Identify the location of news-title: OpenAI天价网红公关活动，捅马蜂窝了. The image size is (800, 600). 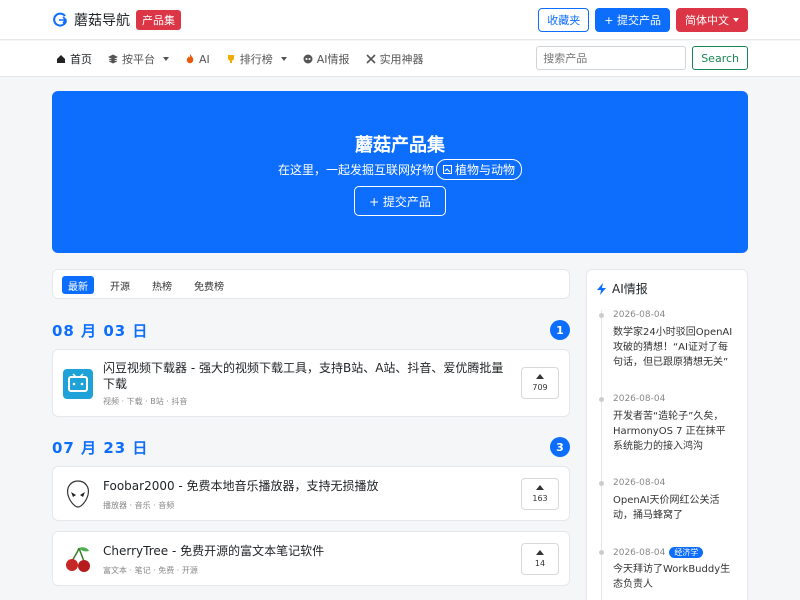
(674, 508).